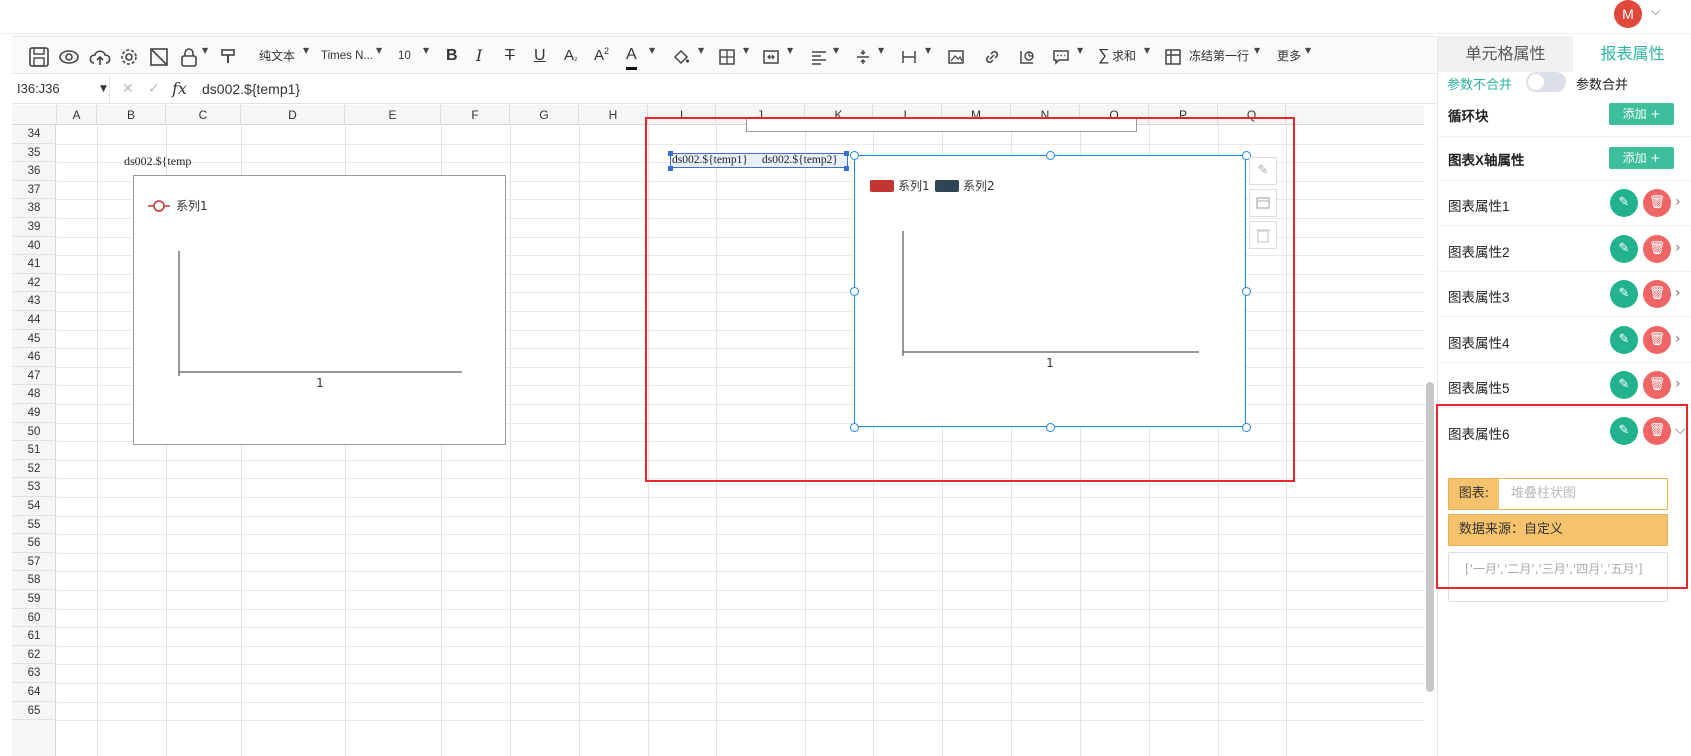 The image size is (1691, 756). I want to click on row-header-52: 52, so click(34, 469).